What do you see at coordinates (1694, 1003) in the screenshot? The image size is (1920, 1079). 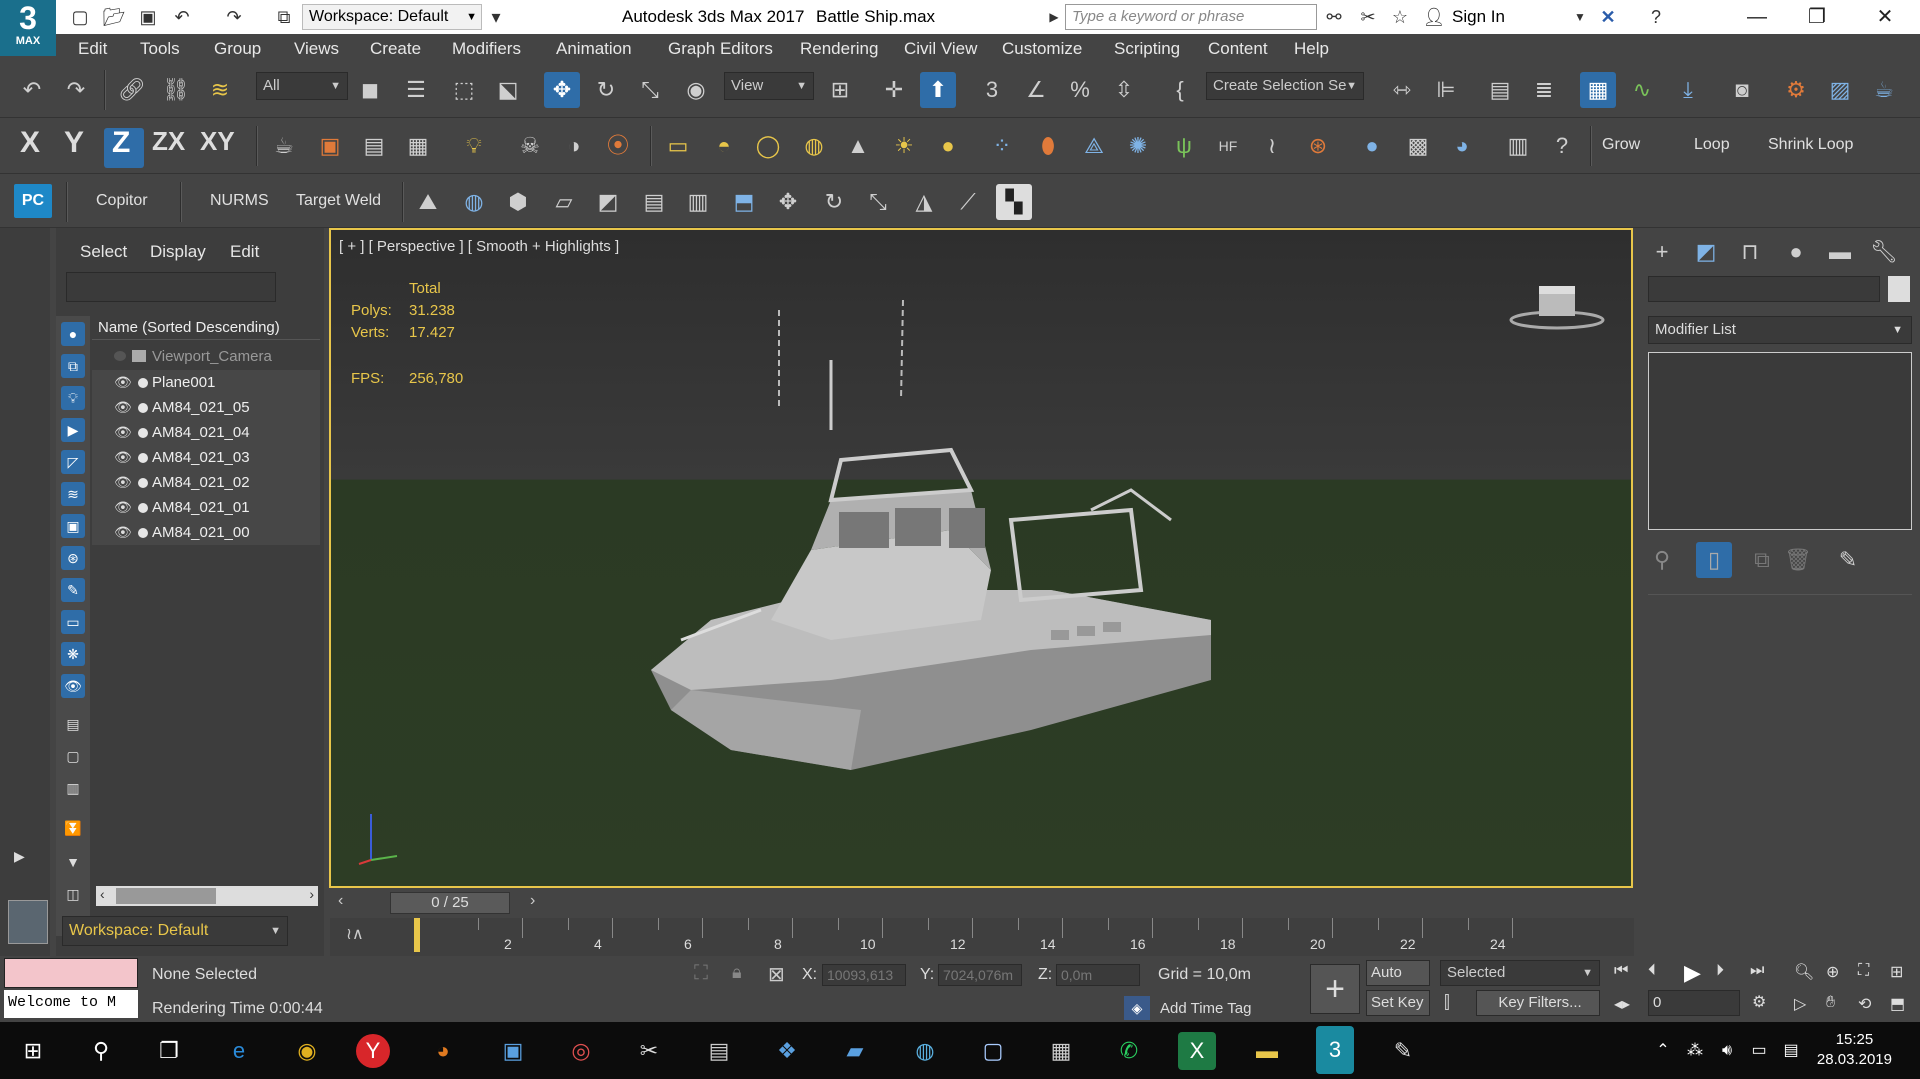 I see `current-frame-field: 0` at bounding box center [1694, 1003].